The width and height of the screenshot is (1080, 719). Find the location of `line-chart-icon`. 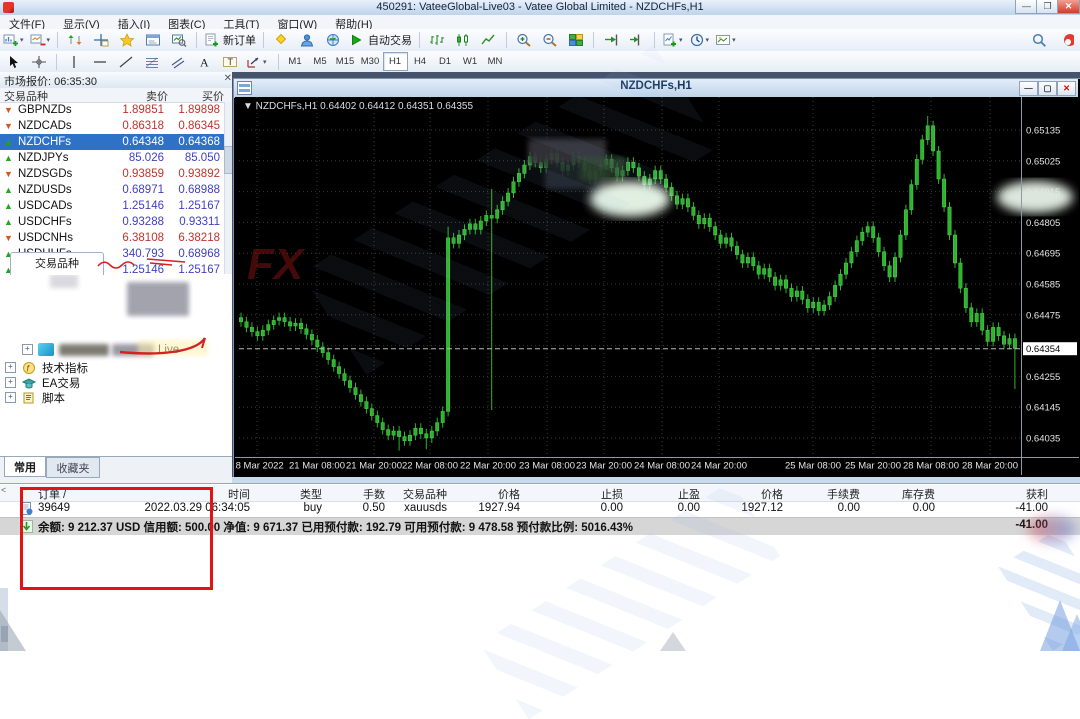

line-chart-icon is located at coordinates (489, 40).